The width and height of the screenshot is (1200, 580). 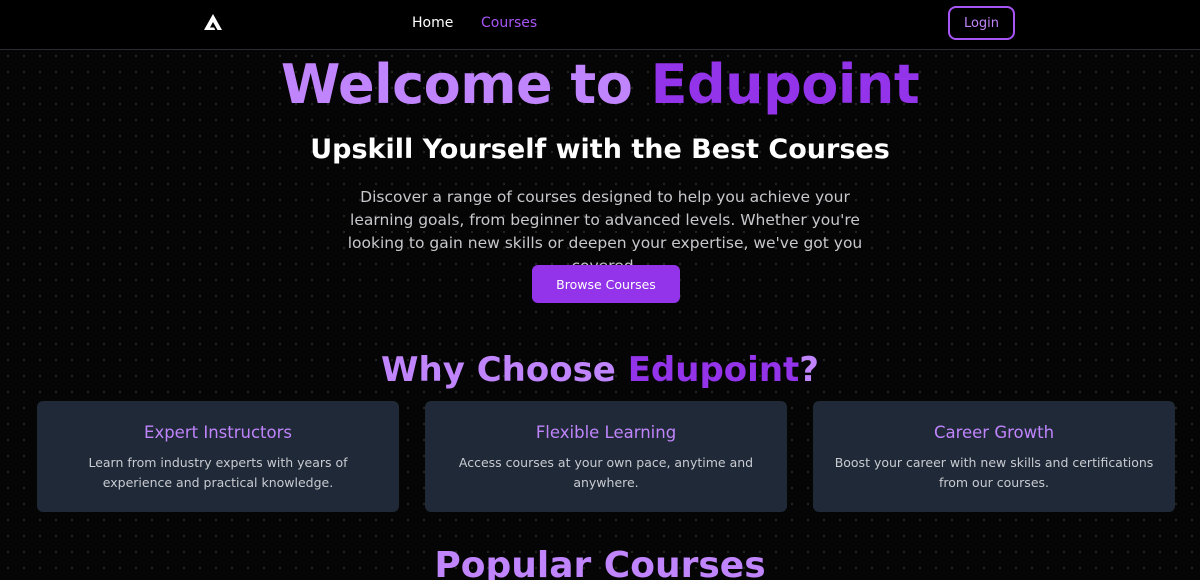 What do you see at coordinates (785, 84) in the screenshot?
I see `hero-title-brand: Edupoint` at bounding box center [785, 84].